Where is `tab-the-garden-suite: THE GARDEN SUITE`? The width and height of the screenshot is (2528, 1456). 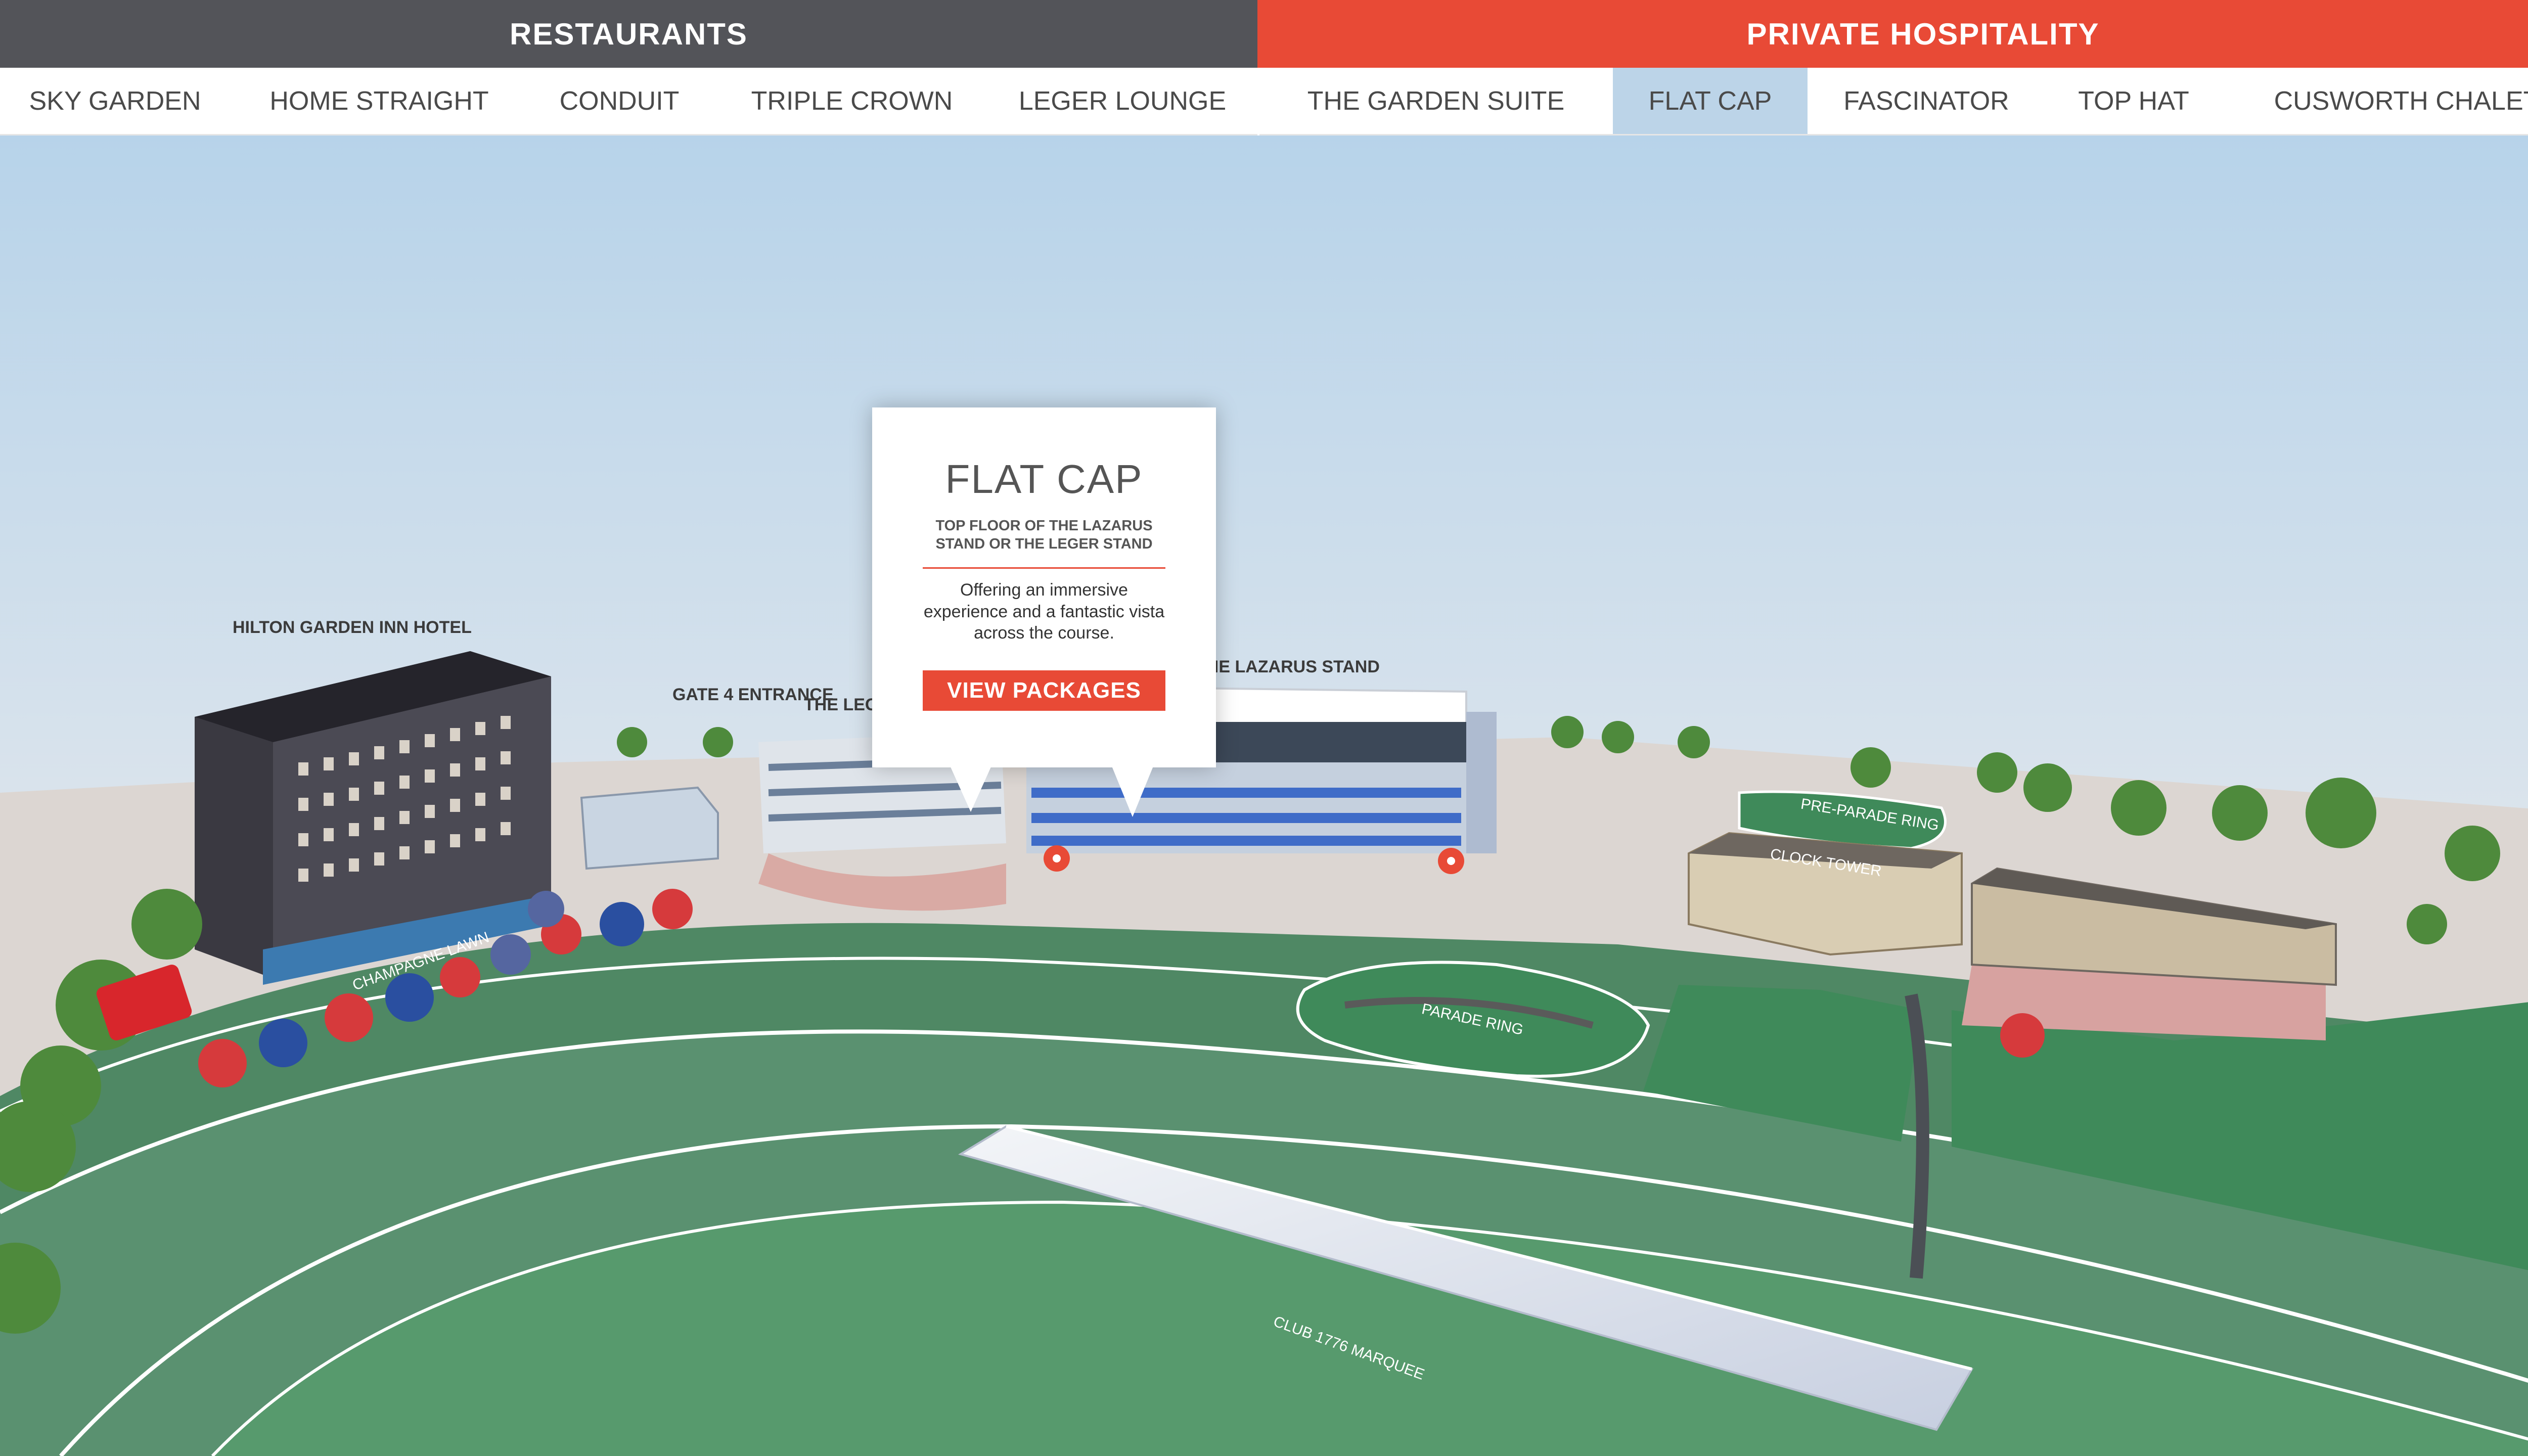 tab-the-garden-suite: THE GARDEN SUITE is located at coordinates (1436, 101).